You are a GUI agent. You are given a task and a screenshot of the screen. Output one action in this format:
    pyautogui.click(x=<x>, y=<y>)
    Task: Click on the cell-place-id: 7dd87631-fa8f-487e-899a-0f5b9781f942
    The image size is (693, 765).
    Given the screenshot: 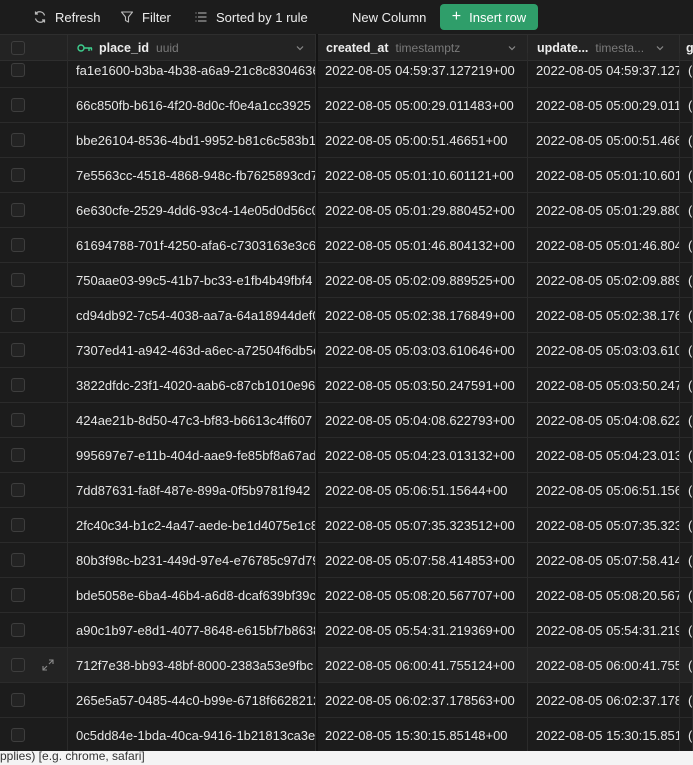 What is the action you would take?
    pyautogui.click(x=192, y=490)
    